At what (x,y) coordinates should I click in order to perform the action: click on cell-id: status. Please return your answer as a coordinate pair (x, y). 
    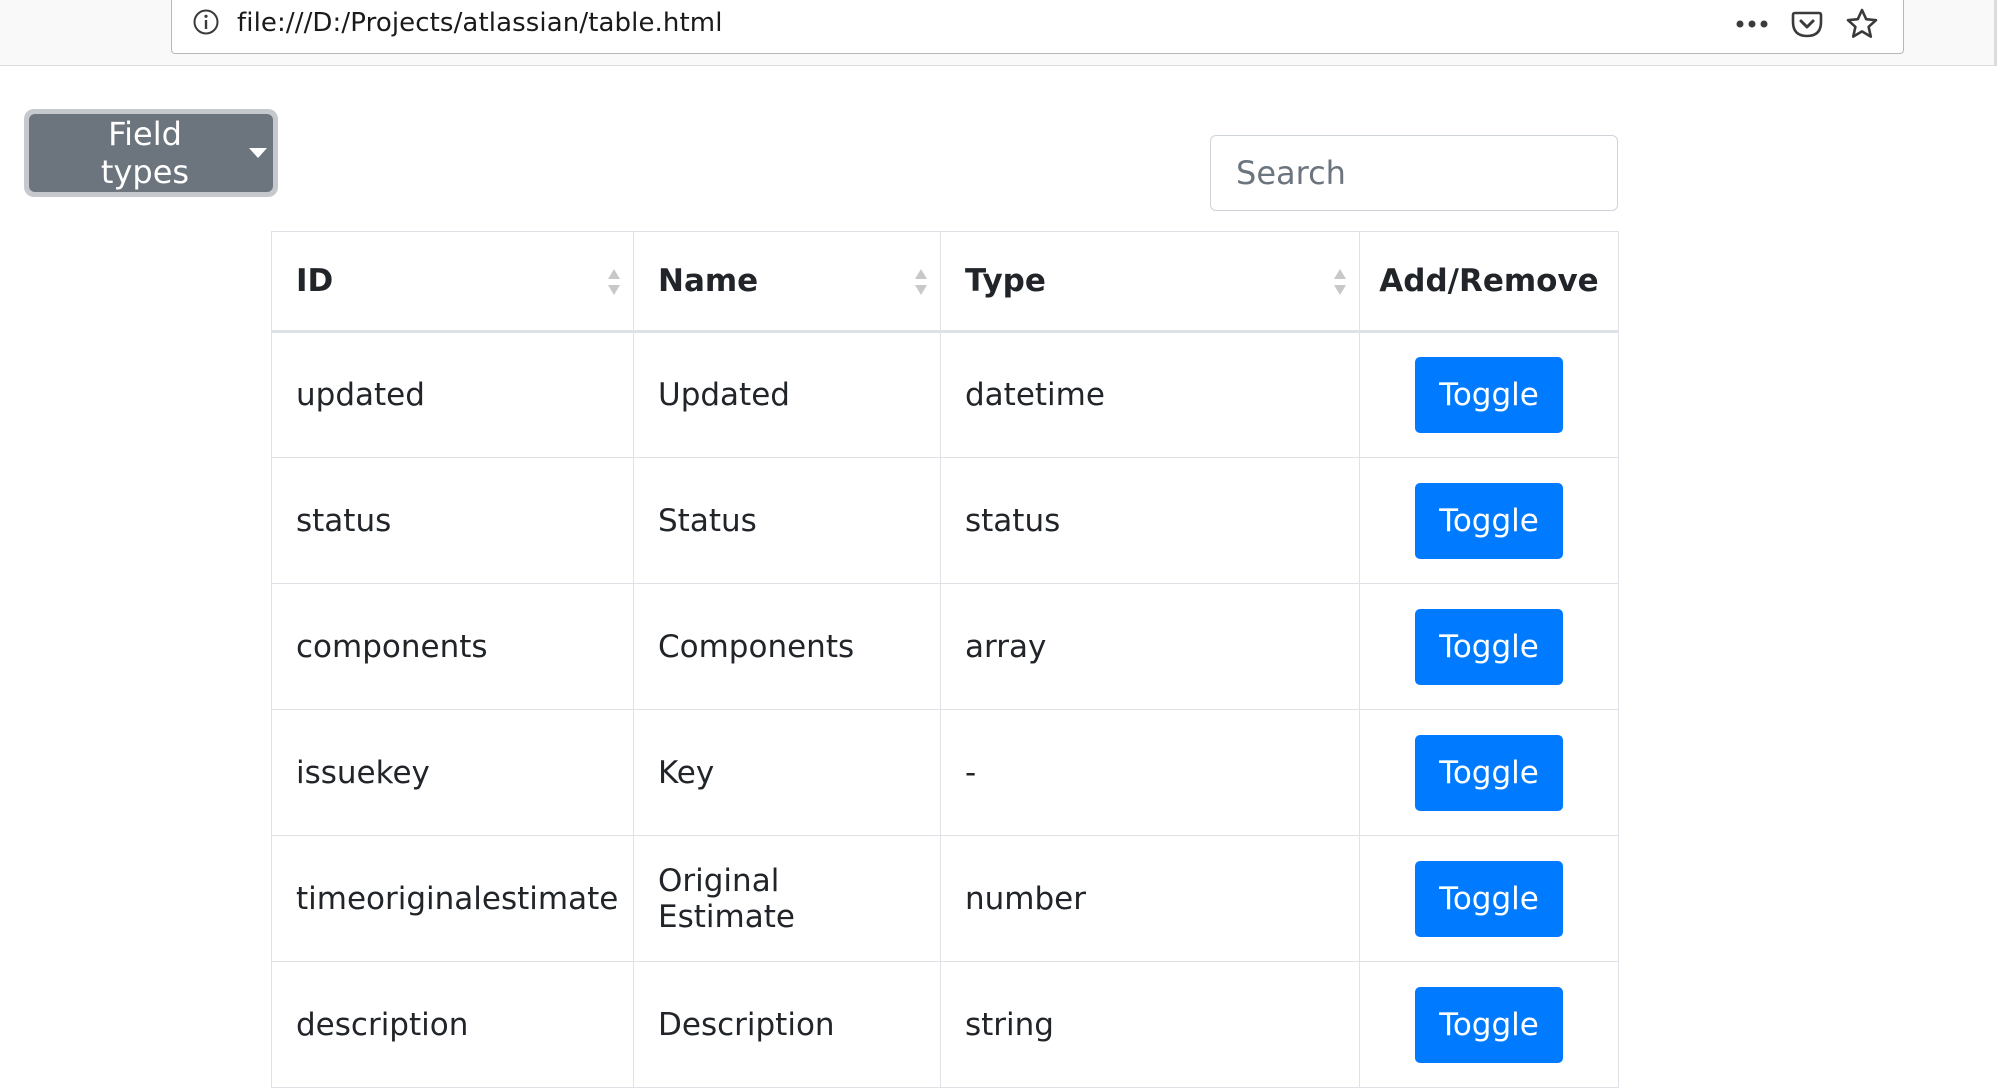
    Looking at the image, I should click on (452, 520).